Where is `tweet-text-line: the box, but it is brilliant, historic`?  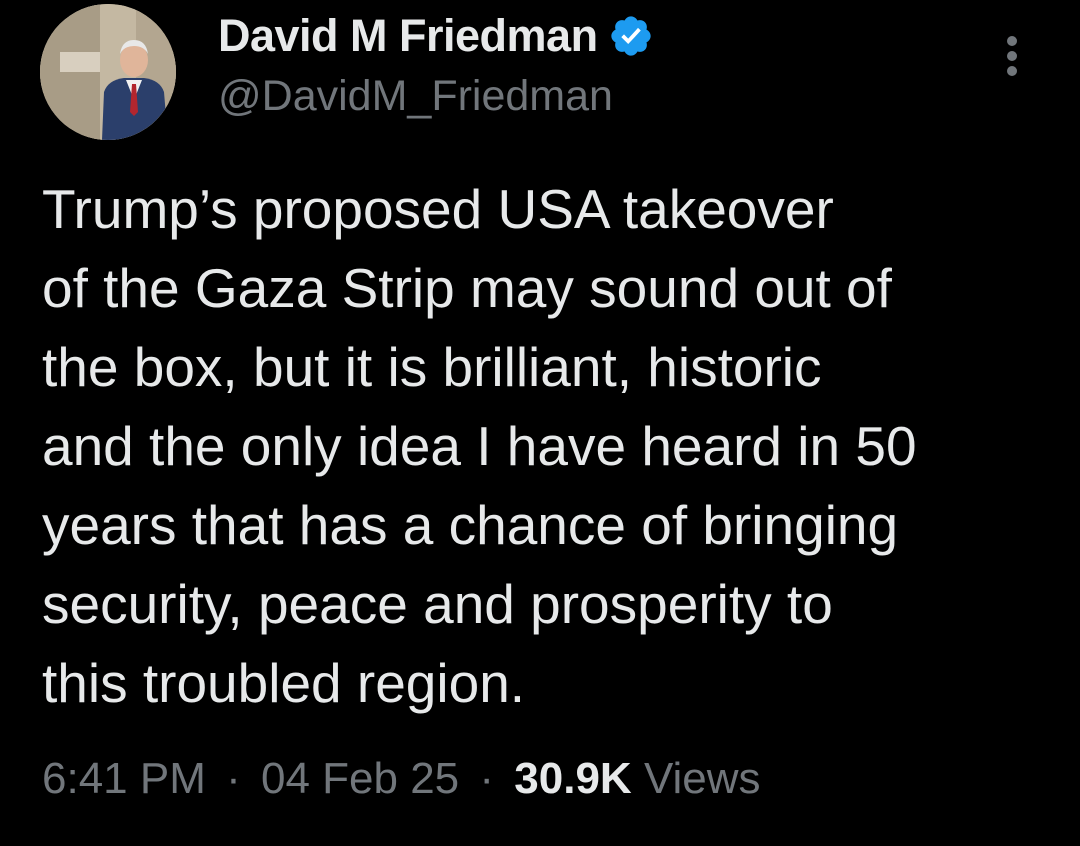
tweet-text-line: the box, but it is brilliant, historic is located at coordinates (432, 367).